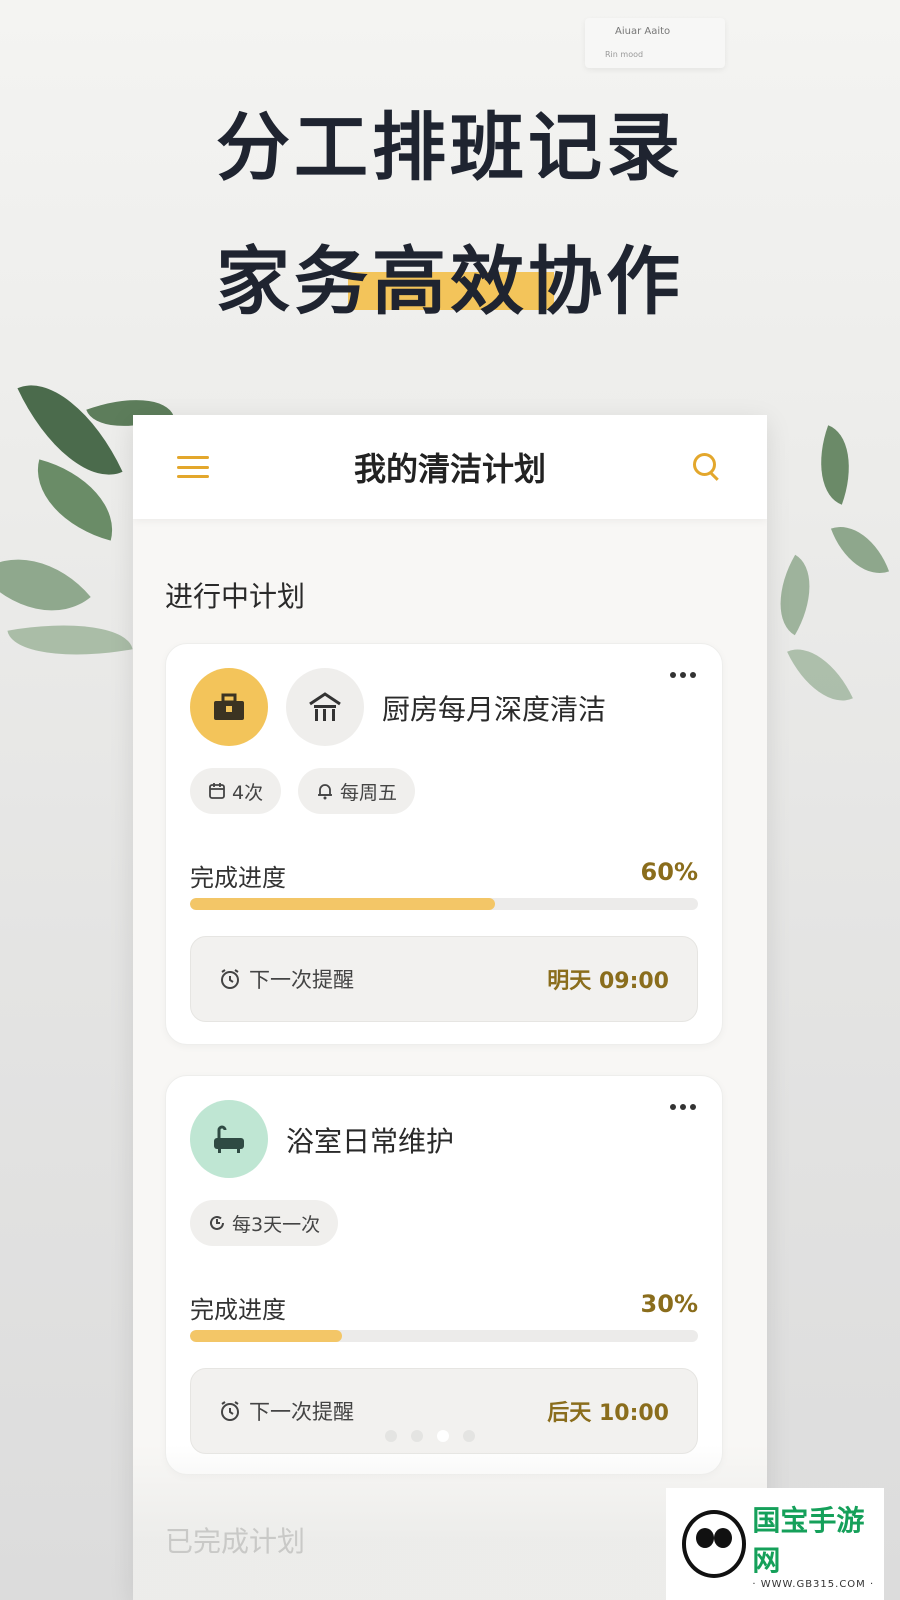 The width and height of the screenshot is (900, 1600). Describe the element at coordinates (325, 792) in the screenshot. I see `bell-icon` at that location.